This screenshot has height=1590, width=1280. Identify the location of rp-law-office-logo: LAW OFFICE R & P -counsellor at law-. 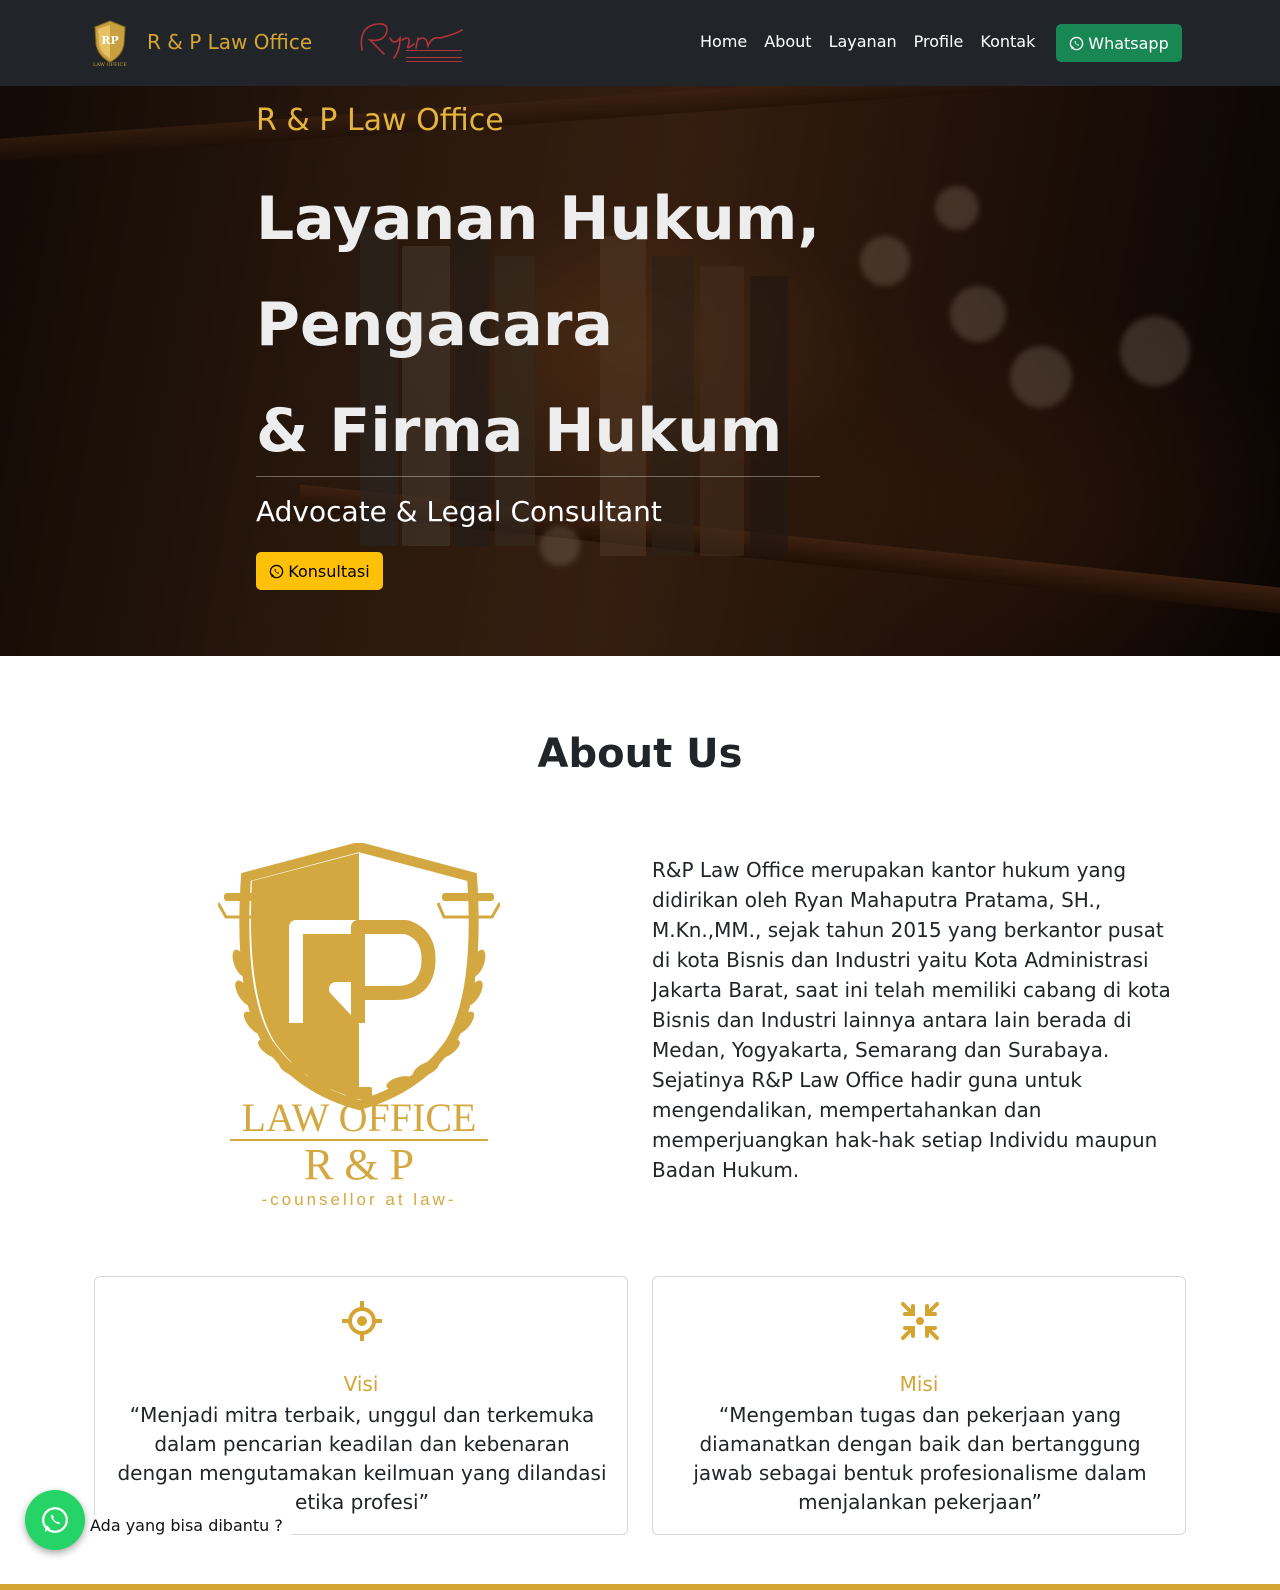
(359, 1026).